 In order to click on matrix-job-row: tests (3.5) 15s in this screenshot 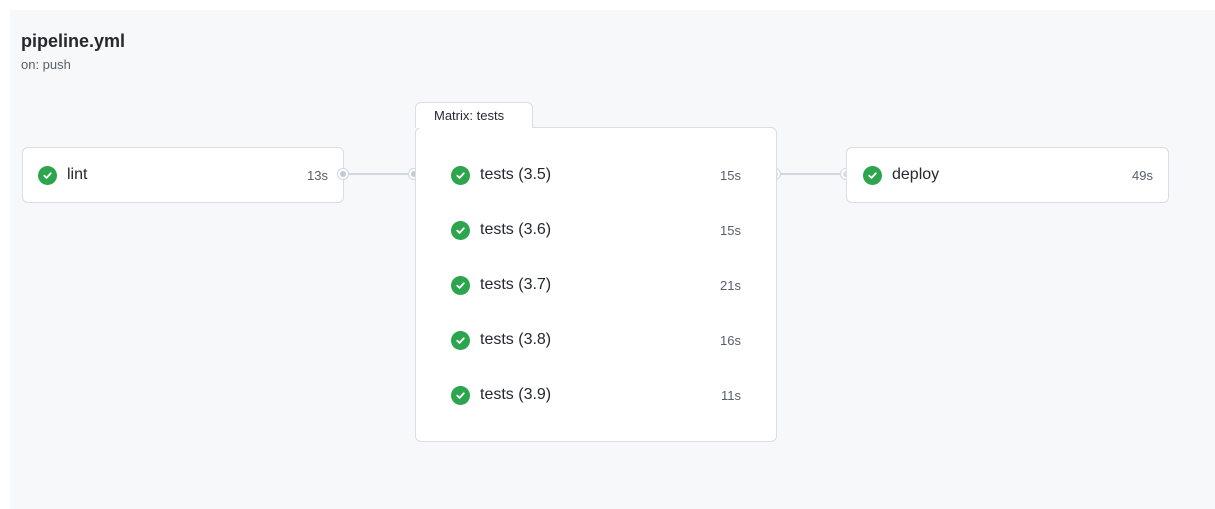, I will do `click(596, 175)`.